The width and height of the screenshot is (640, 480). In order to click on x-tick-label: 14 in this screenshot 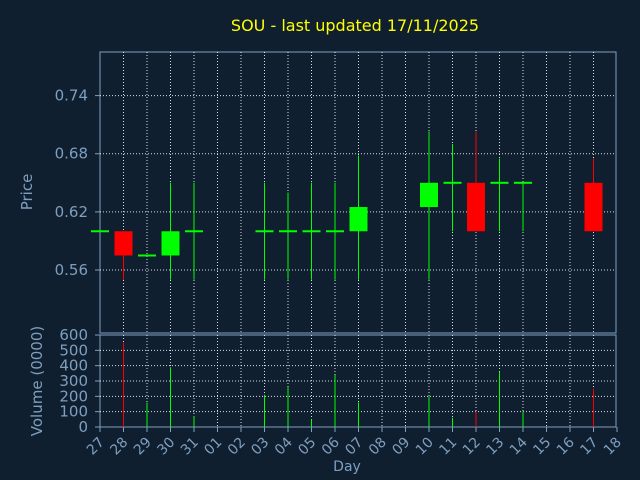, I will do `click(519, 446)`.